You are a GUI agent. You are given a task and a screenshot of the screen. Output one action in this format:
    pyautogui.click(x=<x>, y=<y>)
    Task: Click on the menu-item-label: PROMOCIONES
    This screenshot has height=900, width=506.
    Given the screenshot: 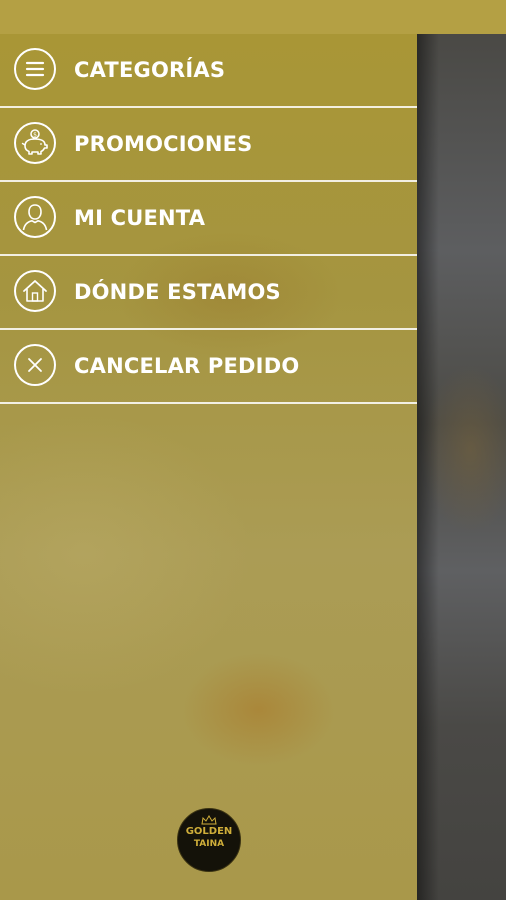 What is the action you would take?
    pyautogui.click(x=163, y=144)
    